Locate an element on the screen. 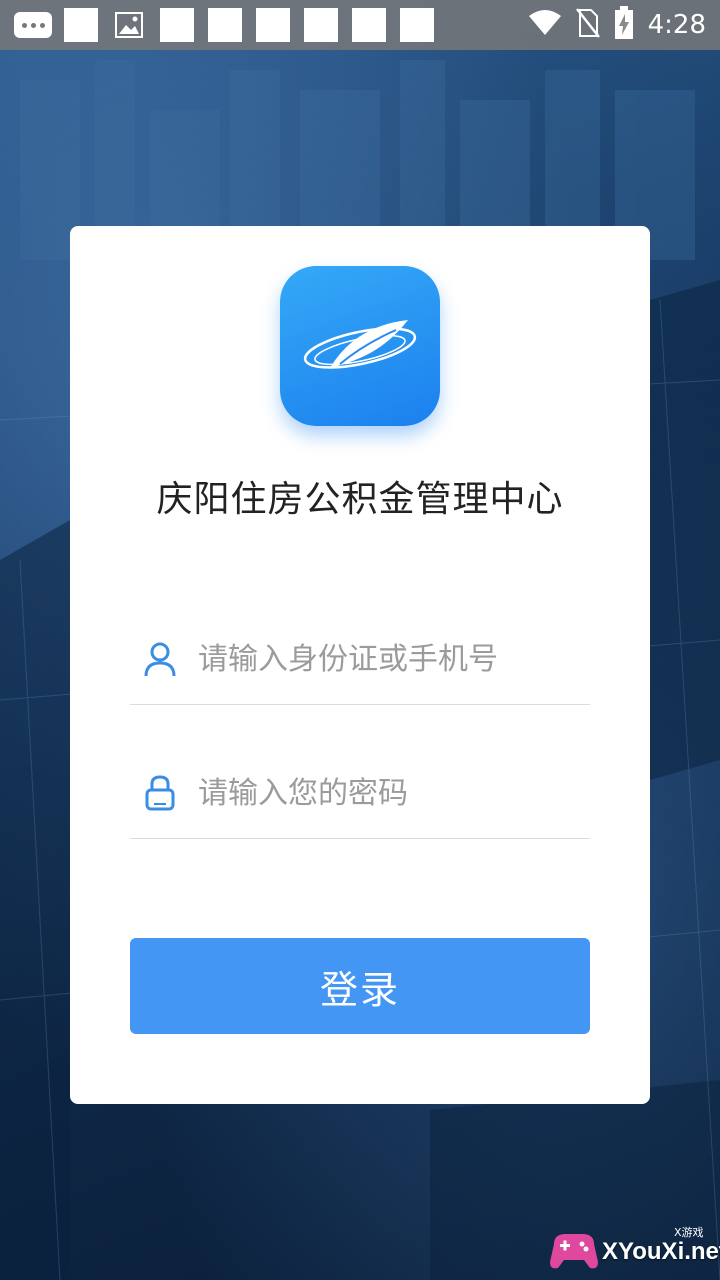 This screenshot has height=1280, width=720. no-sim-icon is located at coordinates (587, 25).